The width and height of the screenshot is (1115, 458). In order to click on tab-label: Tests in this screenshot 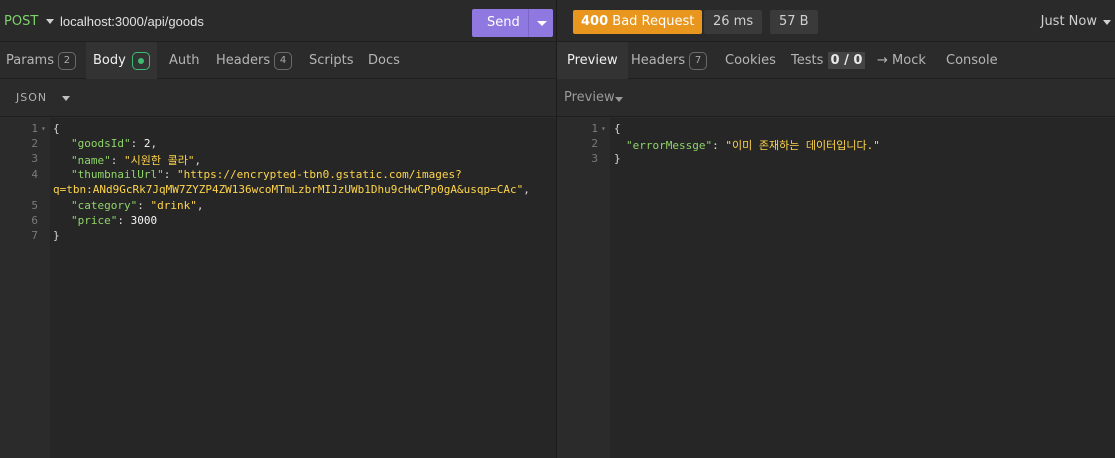, I will do `click(807, 60)`.